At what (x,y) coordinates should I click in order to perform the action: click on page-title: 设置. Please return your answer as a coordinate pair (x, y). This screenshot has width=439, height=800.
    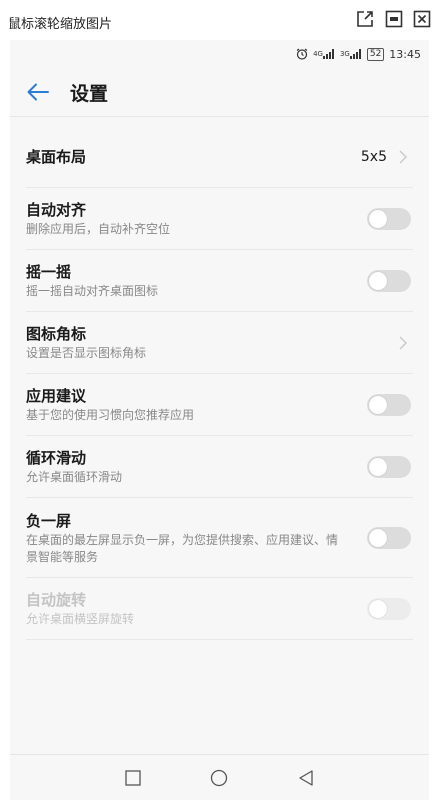
    Looking at the image, I should click on (89, 93).